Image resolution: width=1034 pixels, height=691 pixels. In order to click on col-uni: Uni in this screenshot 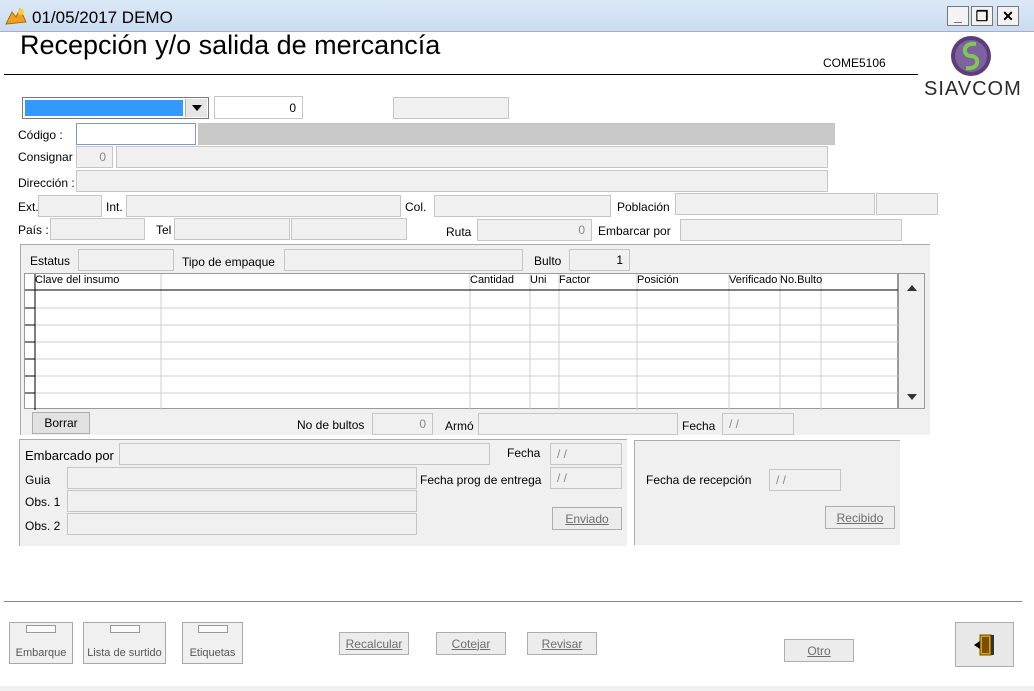, I will do `click(538, 280)`.